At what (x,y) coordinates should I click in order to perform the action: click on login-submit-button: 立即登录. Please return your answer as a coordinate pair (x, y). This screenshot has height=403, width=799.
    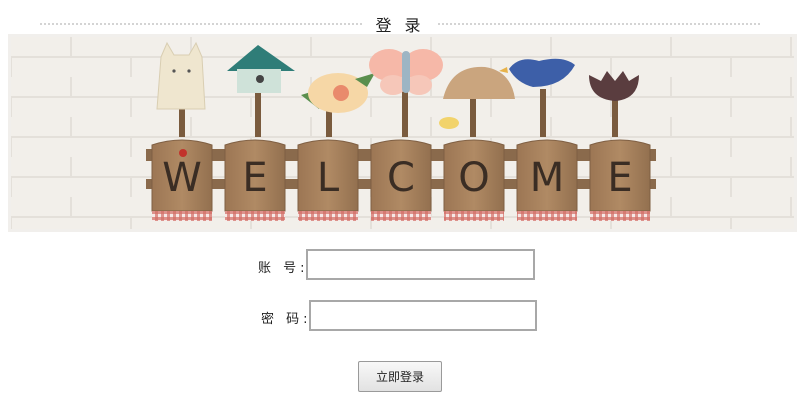
    Looking at the image, I should click on (400, 376).